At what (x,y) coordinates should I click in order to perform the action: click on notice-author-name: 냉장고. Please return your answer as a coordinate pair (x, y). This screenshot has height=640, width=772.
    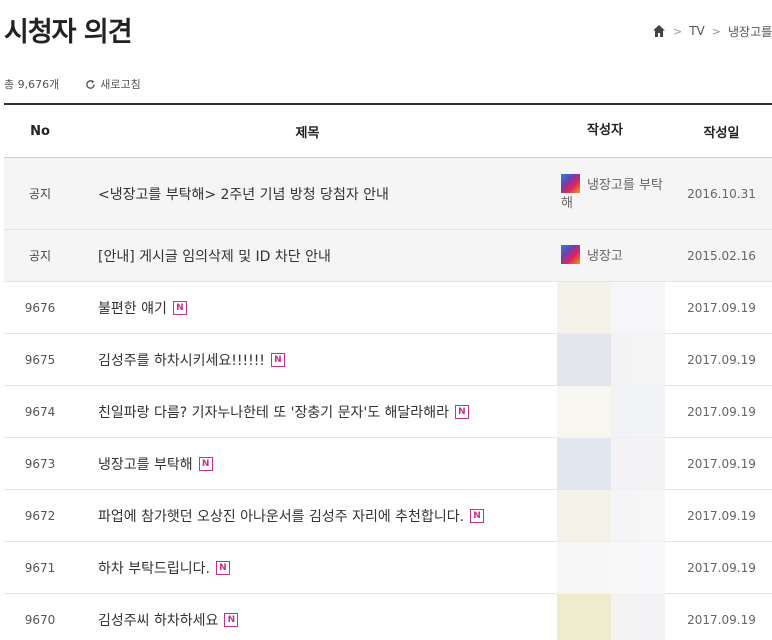
    Looking at the image, I should click on (605, 256).